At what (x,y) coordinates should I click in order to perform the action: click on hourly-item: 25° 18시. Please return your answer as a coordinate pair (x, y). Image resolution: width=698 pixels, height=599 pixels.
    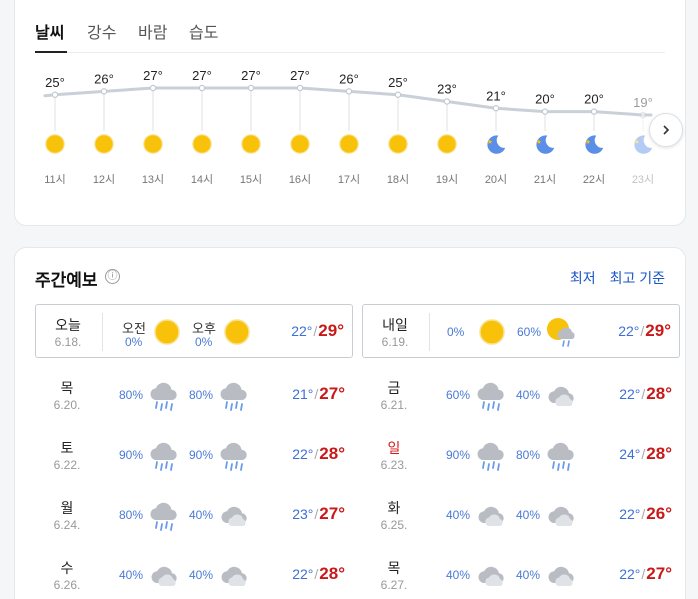
    Looking at the image, I should click on (398, 130).